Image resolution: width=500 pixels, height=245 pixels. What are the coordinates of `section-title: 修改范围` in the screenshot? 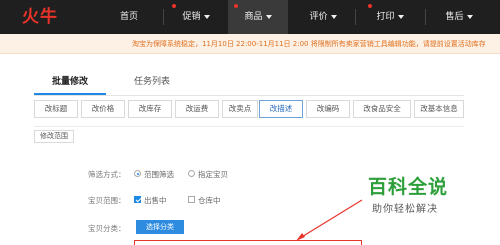 It's located at (54, 136).